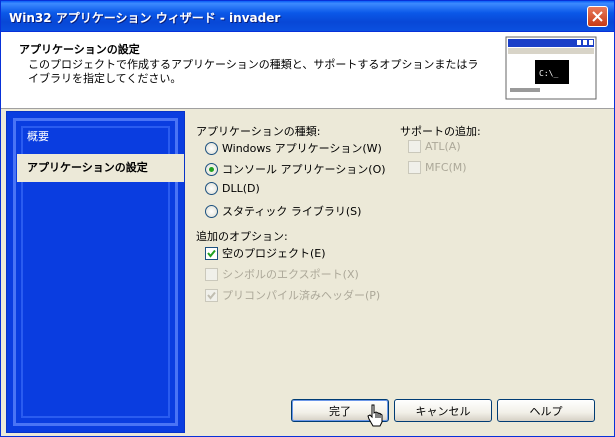  I want to click on radio-button-selected, so click(211, 169).